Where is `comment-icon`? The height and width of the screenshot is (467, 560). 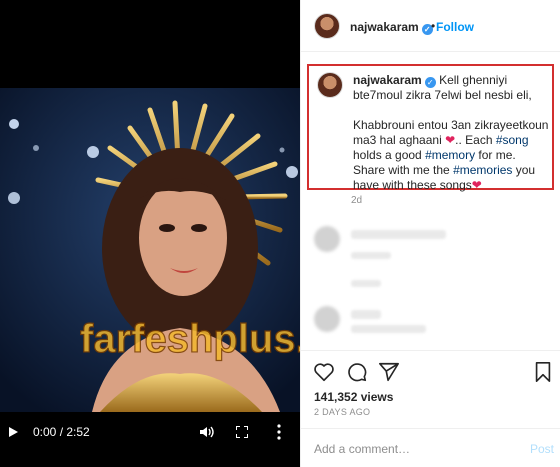 comment-icon is located at coordinates (357, 372).